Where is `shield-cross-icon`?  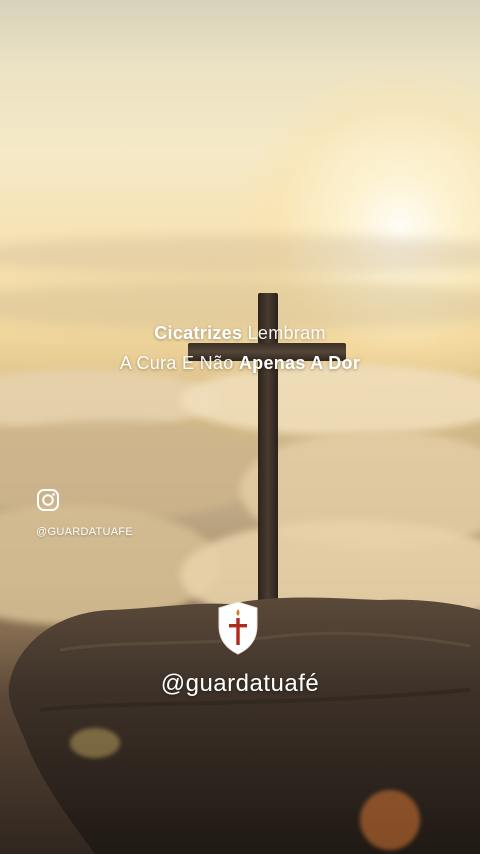 shield-cross-icon is located at coordinates (238, 628).